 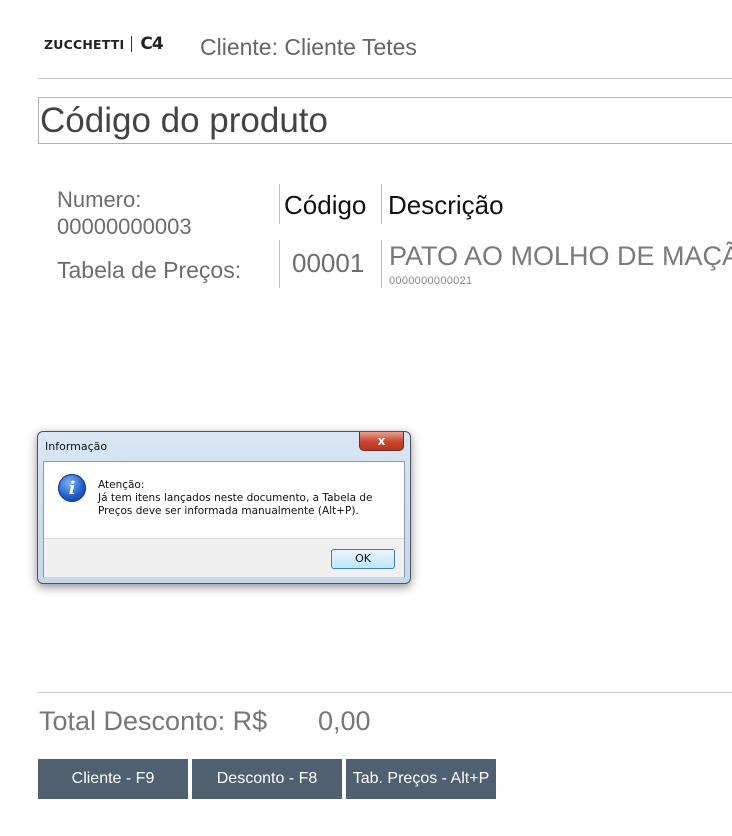 What do you see at coordinates (224, 557) in the screenshot?
I see `dialog-footer: OK` at bounding box center [224, 557].